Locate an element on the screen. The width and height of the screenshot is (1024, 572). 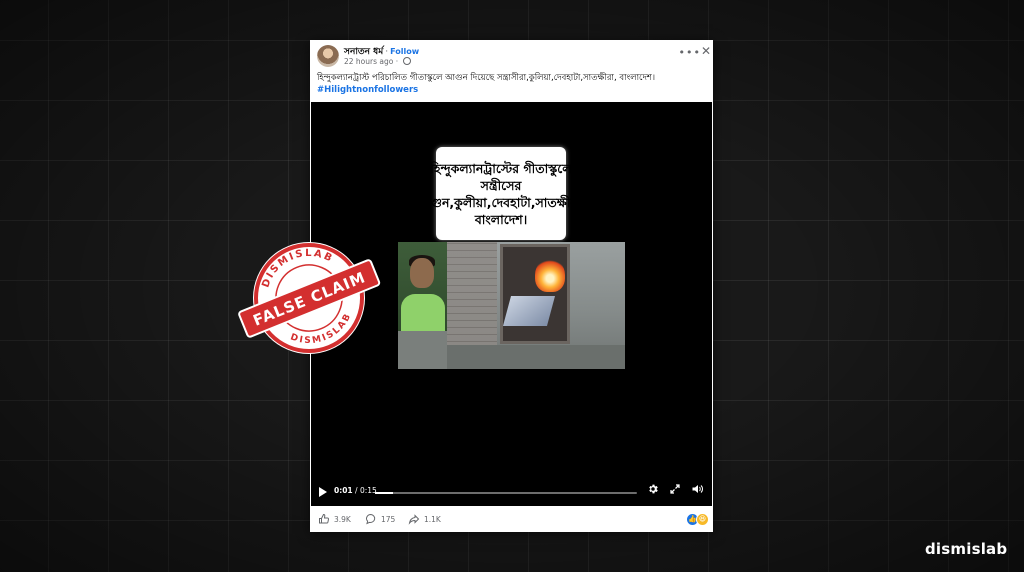
fire-scene is located at coordinates (536, 305).